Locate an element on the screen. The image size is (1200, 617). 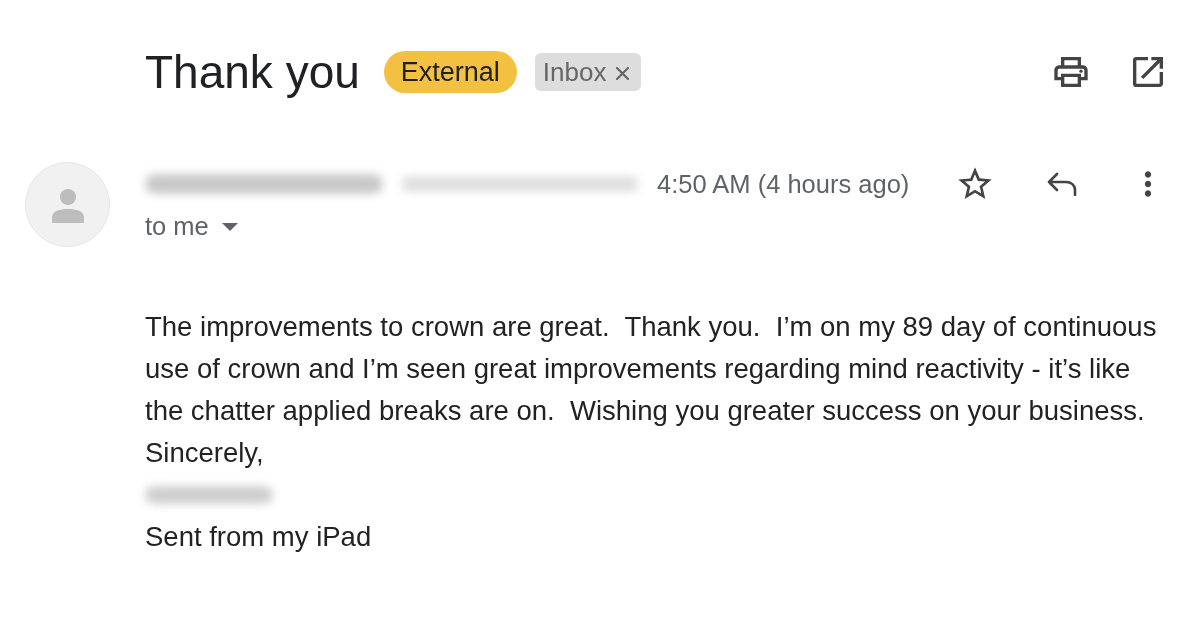
message-time: 4:50 AM (4 hours ago) is located at coordinates (783, 184).